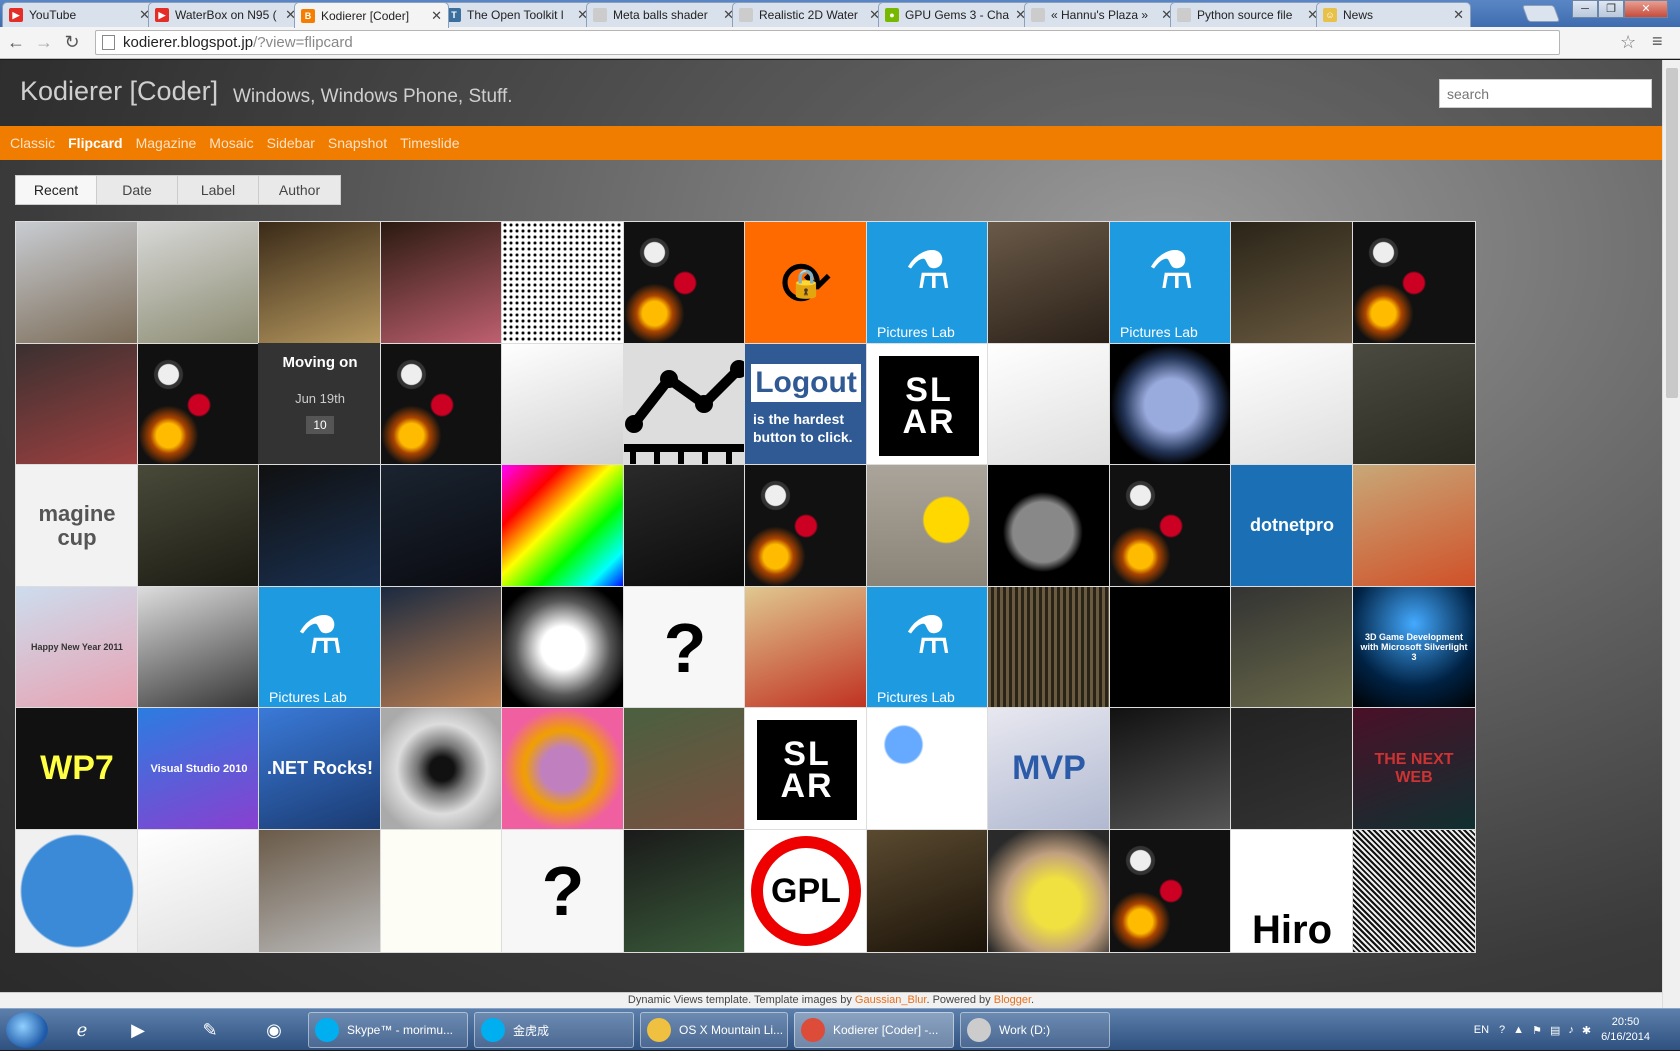 This screenshot has height=1051, width=1680. Describe the element at coordinates (1571, 1030) in the screenshot. I see `volume-icon: ♪` at that location.